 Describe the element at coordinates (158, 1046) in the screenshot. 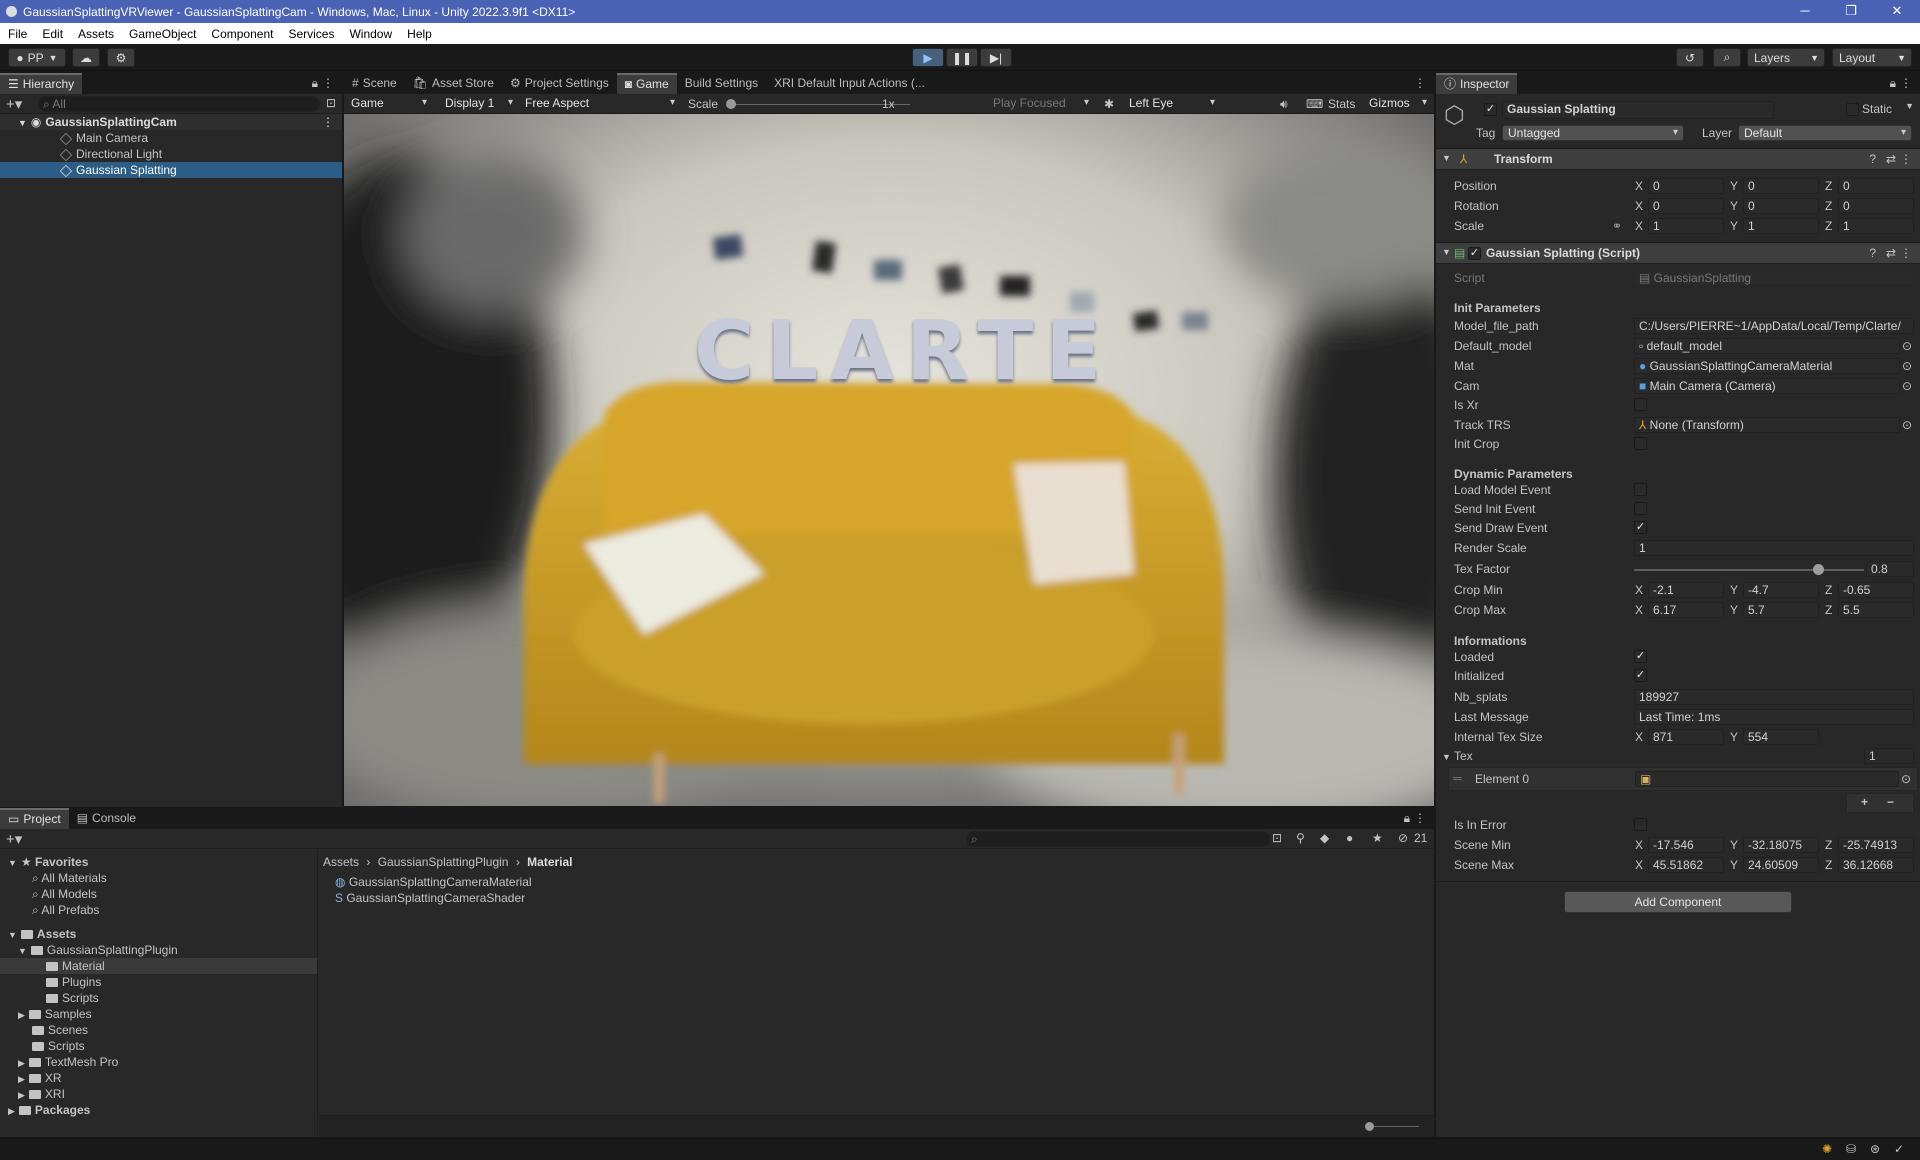

I see `folder-scripts: Scripts` at that location.